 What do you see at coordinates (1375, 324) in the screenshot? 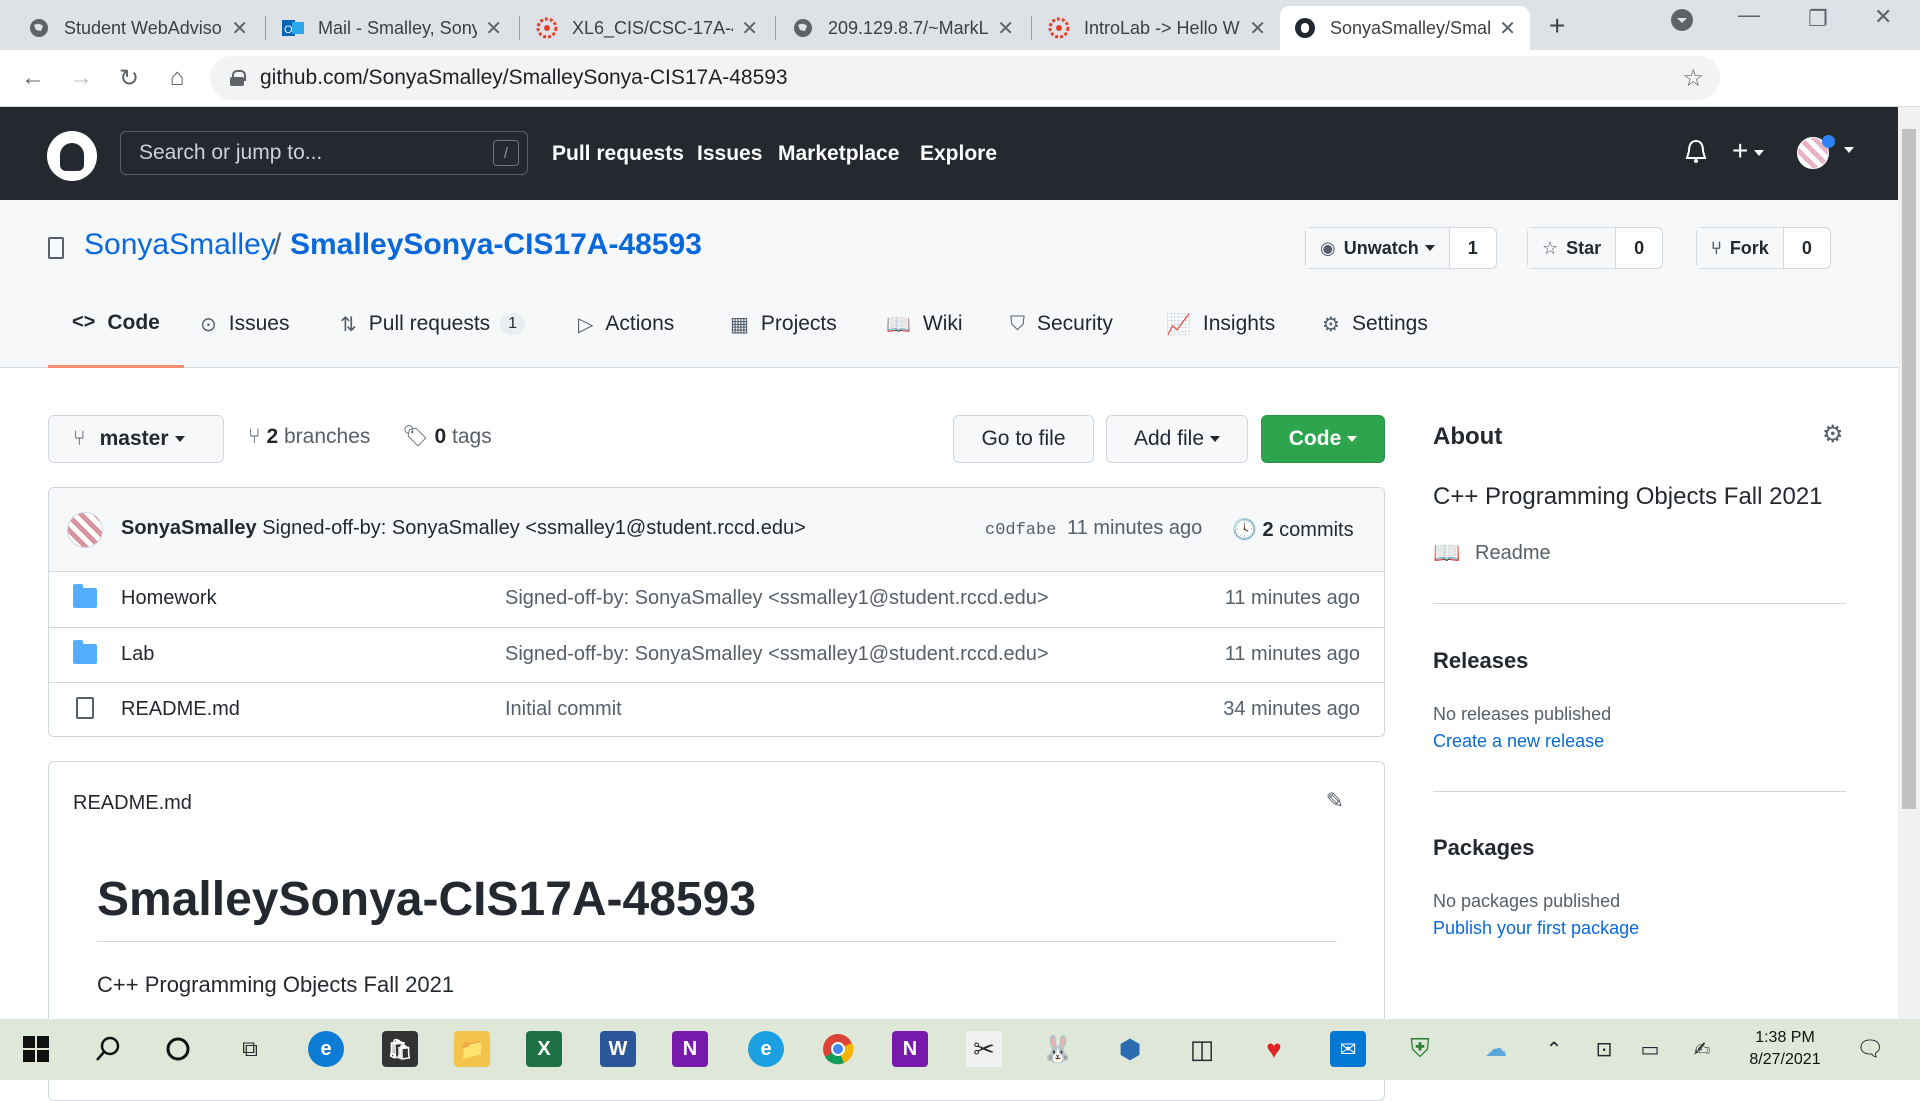
I see `tab-settings: ⚙ Settings` at bounding box center [1375, 324].